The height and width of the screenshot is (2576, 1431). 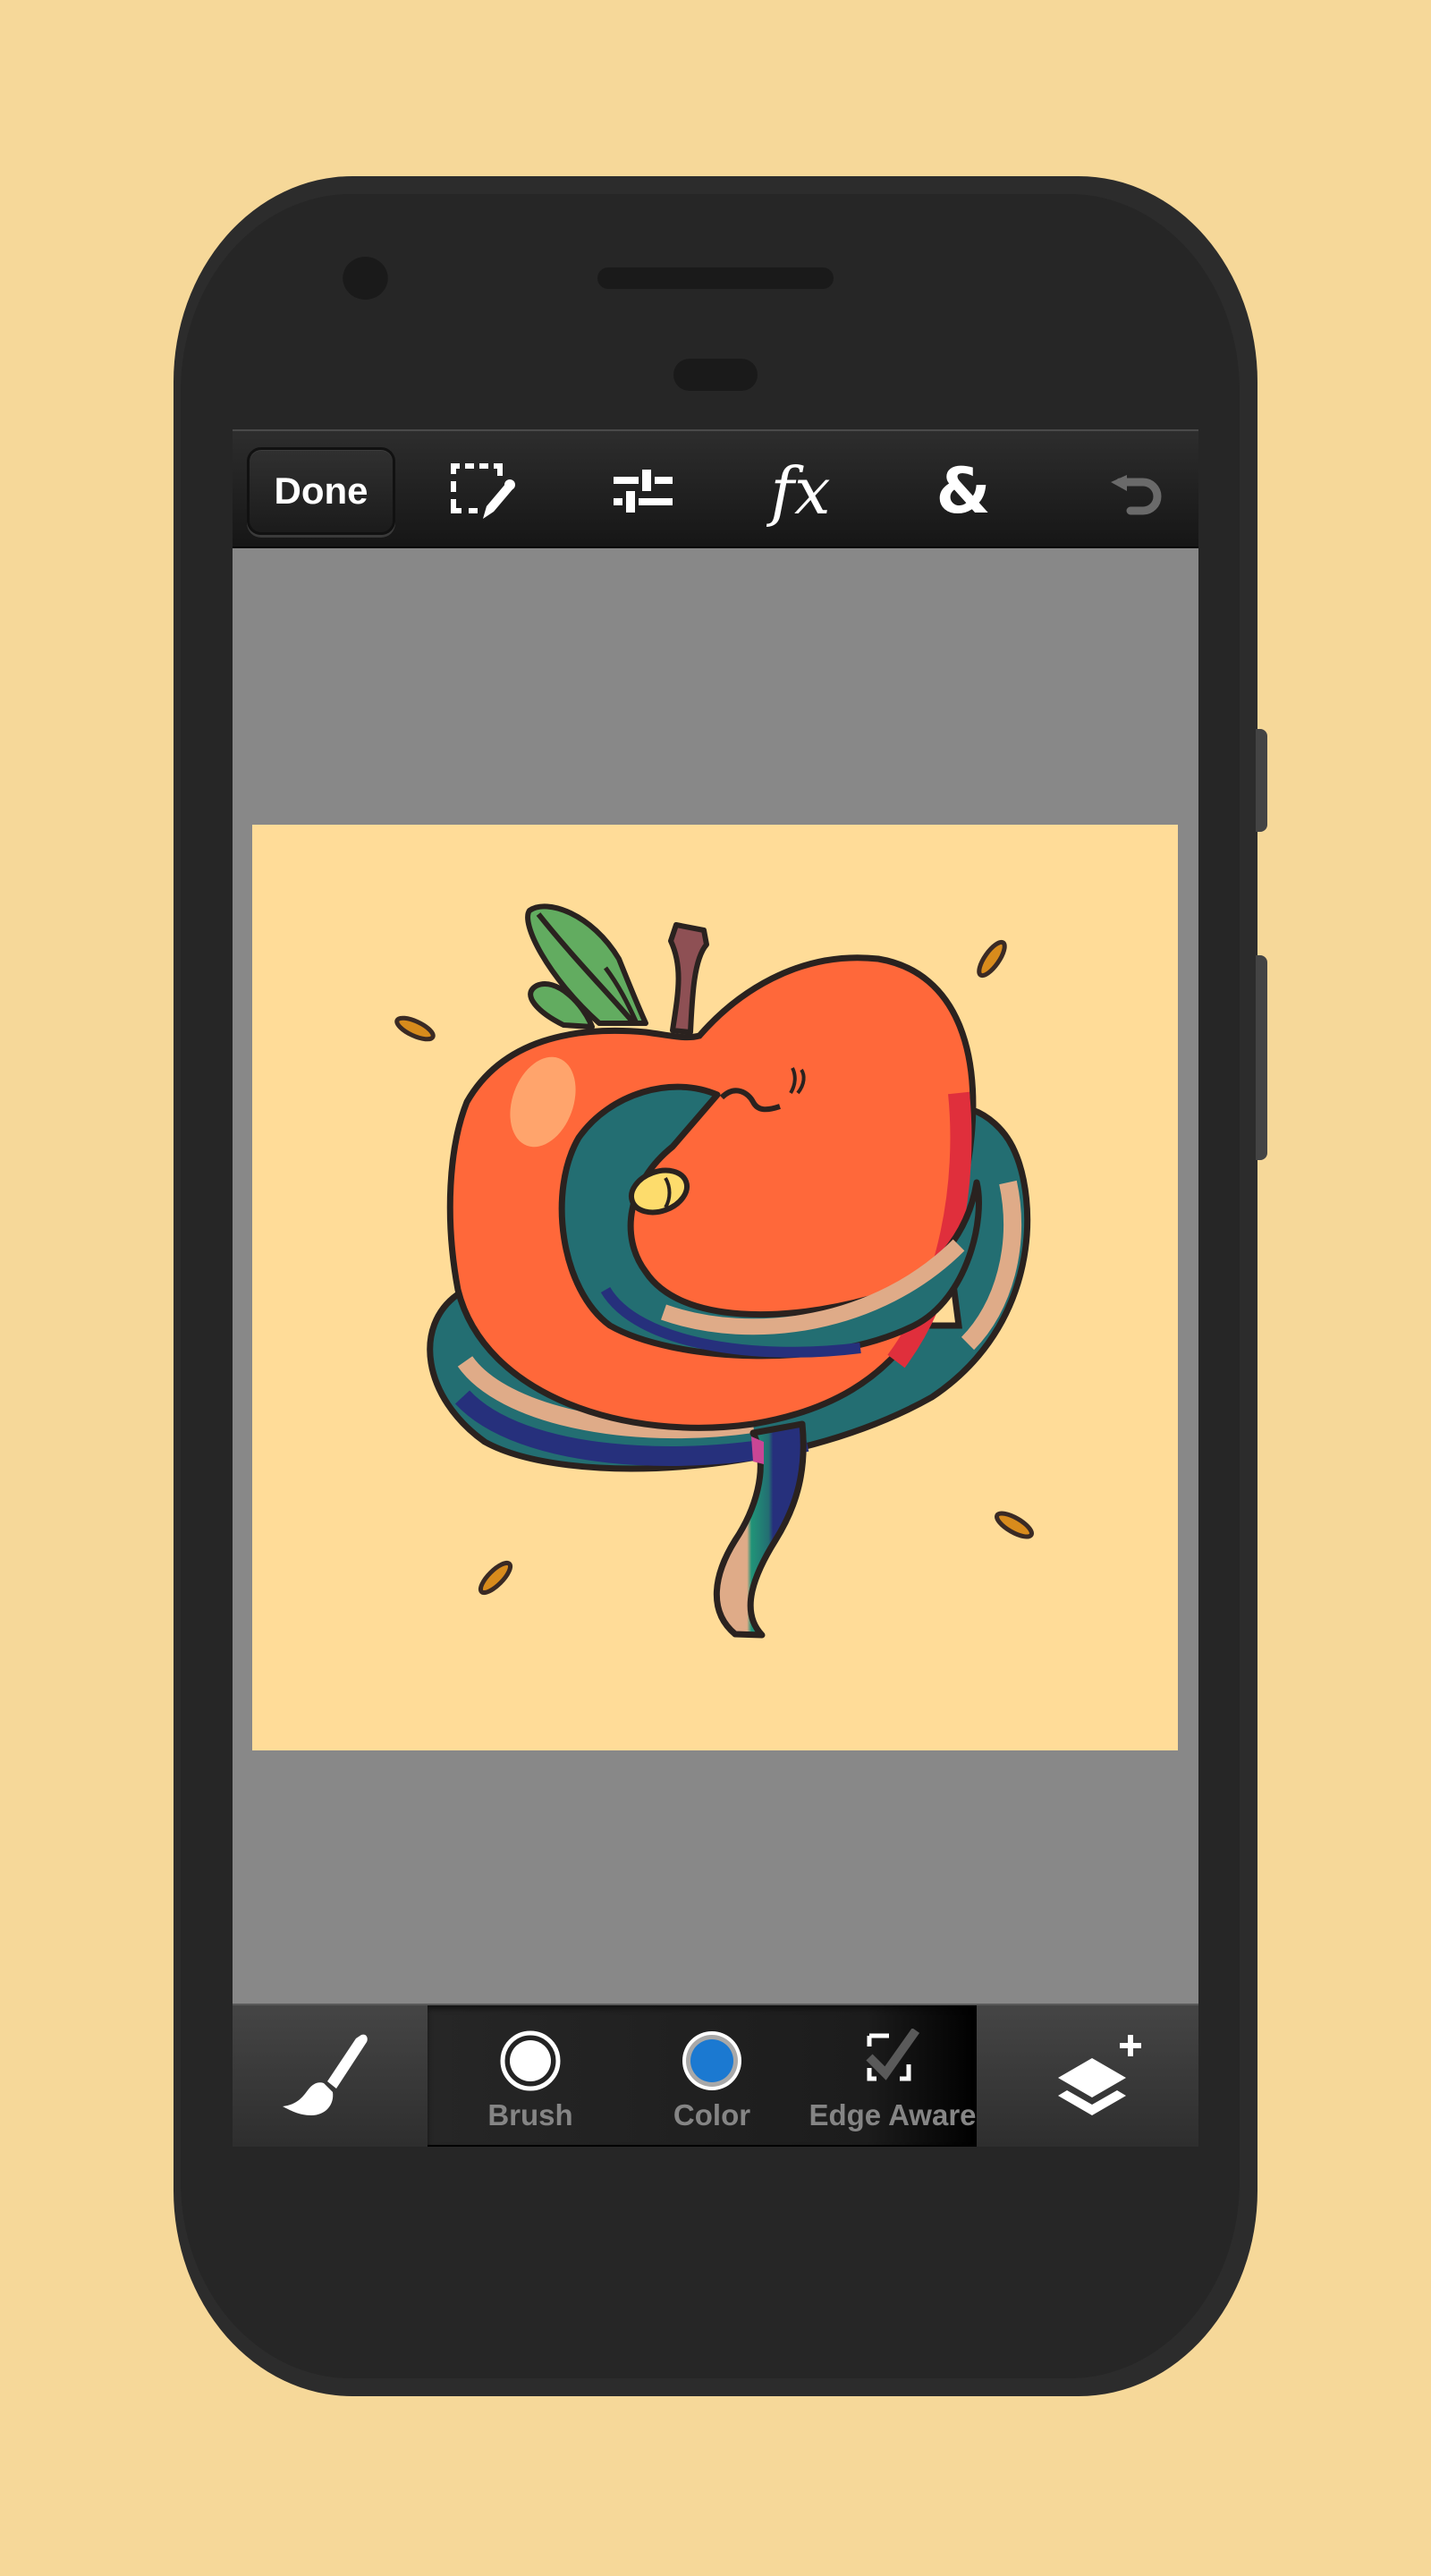 What do you see at coordinates (712, 2114) in the screenshot?
I see `color-option-label: Color` at bounding box center [712, 2114].